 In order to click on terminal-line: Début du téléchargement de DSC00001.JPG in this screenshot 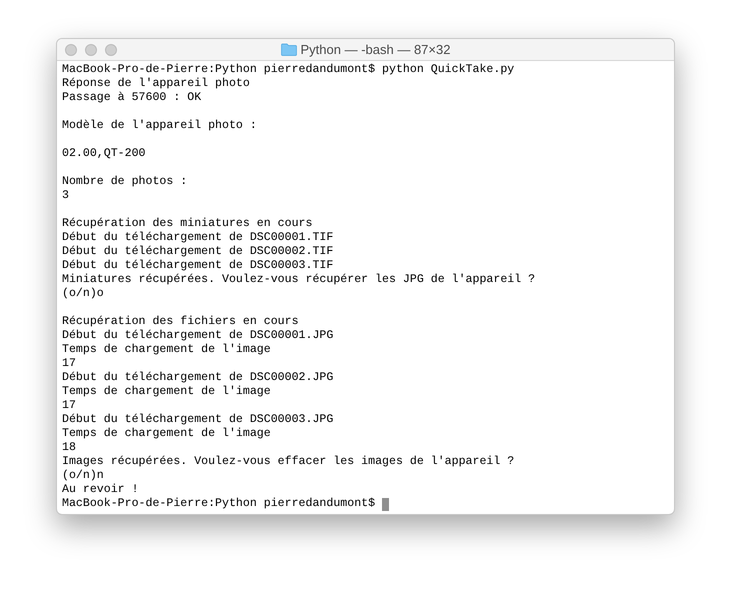, I will do `click(198, 336)`.